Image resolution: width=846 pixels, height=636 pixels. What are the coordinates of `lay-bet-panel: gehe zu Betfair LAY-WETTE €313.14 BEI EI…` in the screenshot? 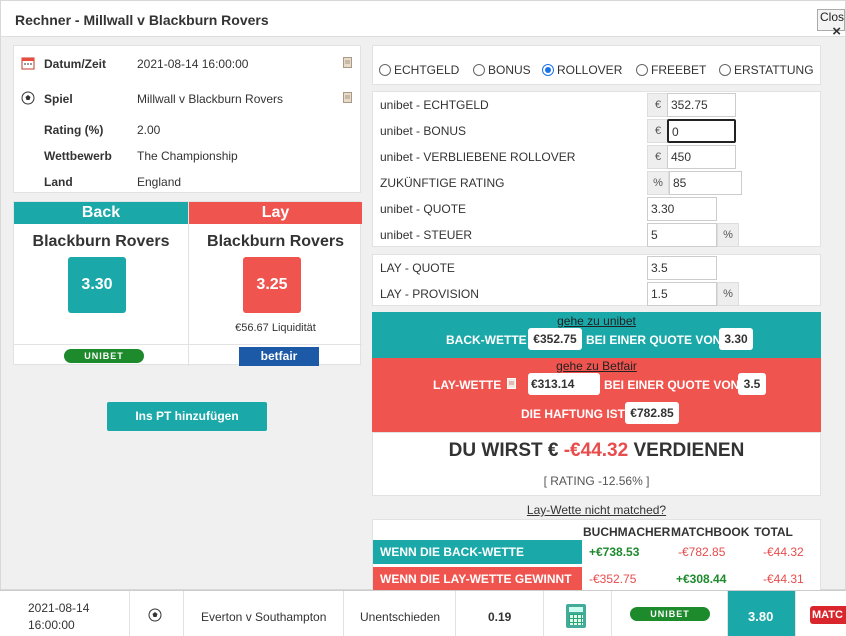 It's located at (596, 395).